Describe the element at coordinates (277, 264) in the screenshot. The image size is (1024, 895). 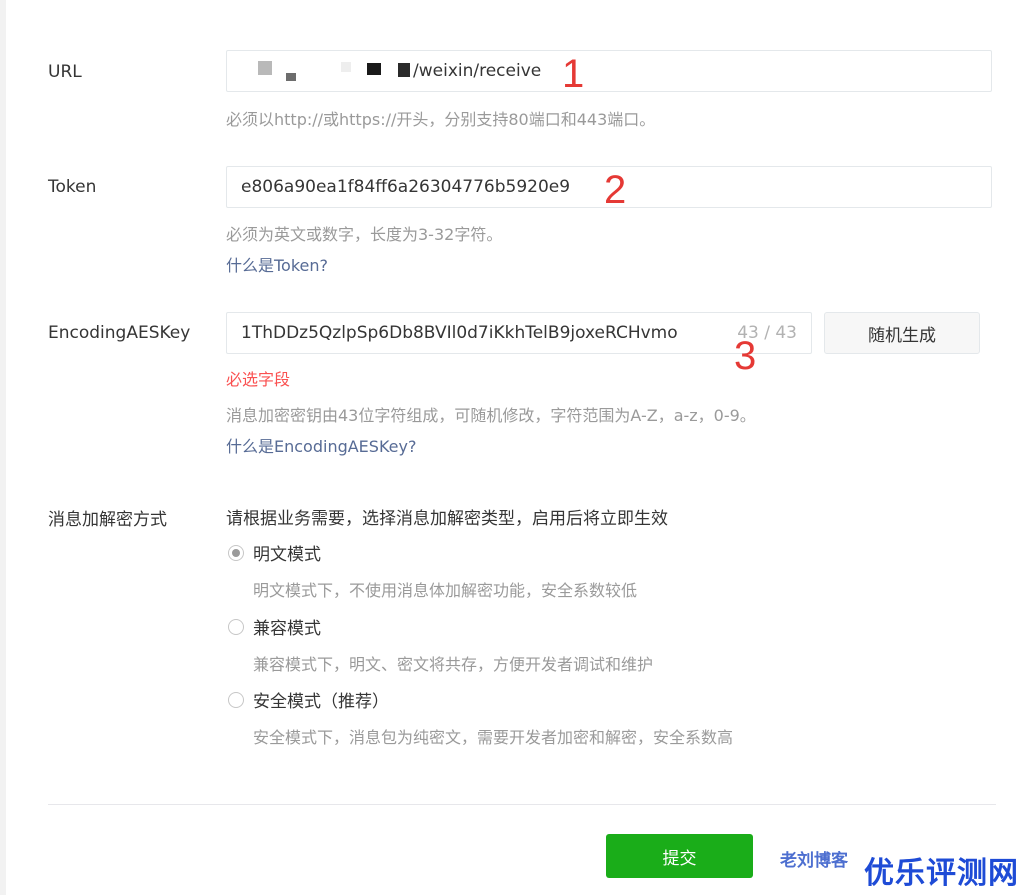
I see `token-help-link: 什么是Token?` at that location.